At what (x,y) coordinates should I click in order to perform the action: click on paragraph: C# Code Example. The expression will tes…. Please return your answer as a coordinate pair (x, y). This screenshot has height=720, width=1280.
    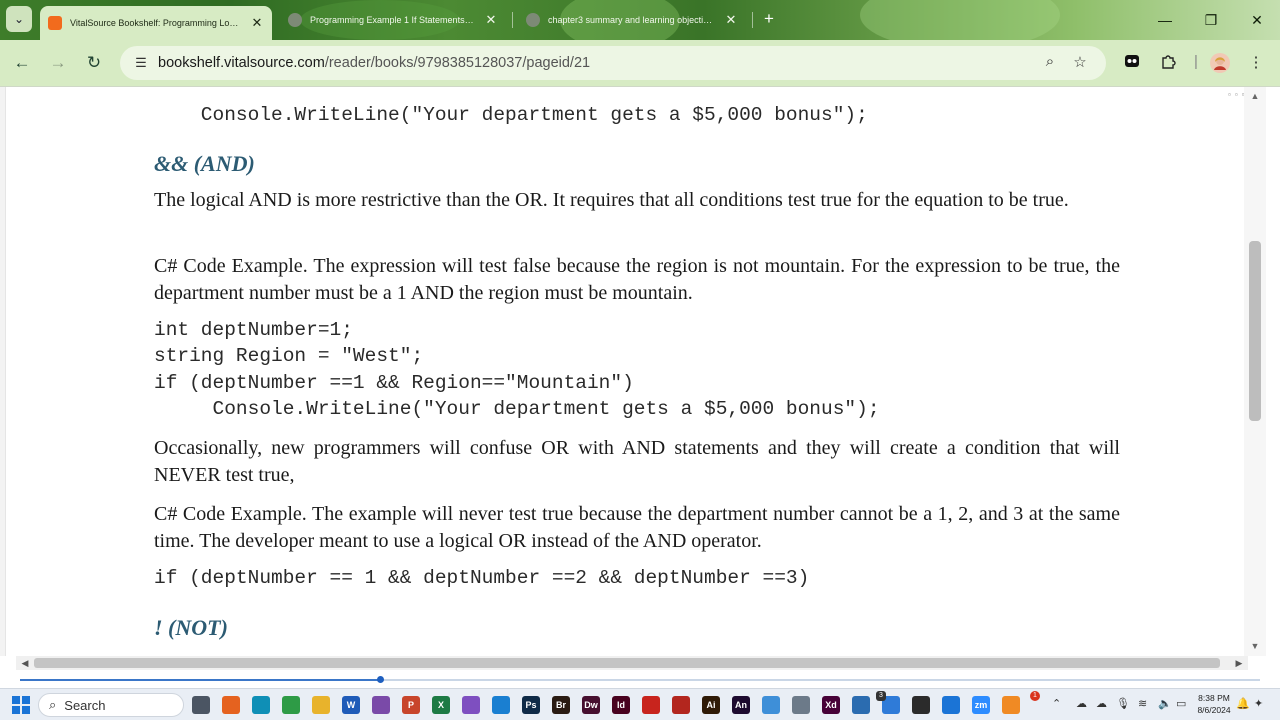
    Looking at the image, I should click on (637, 279).